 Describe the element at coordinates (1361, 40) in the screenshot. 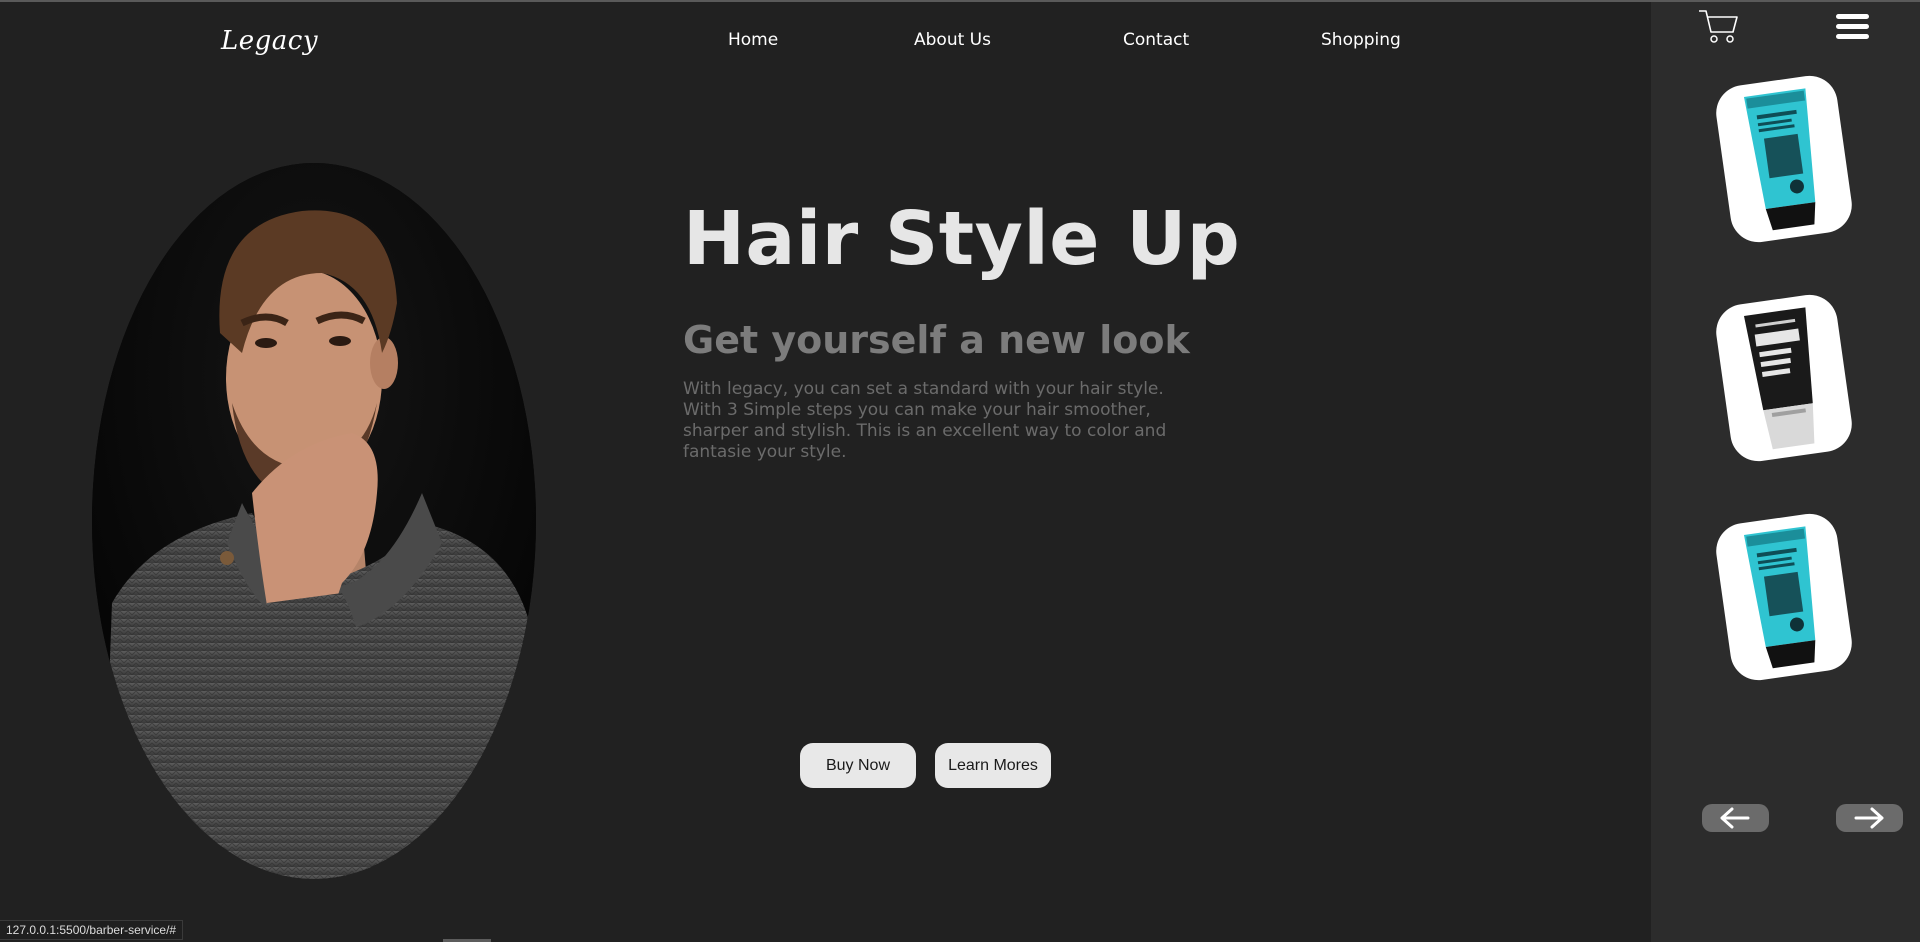

I see `nav-shopping-link: Shopping` at that location.